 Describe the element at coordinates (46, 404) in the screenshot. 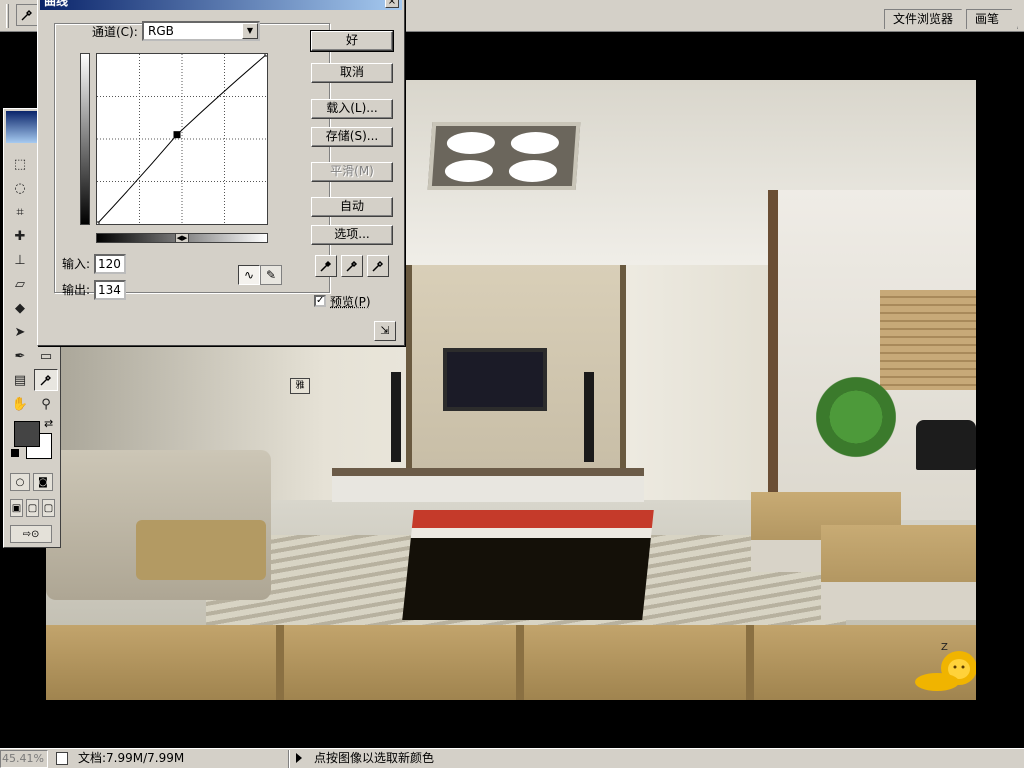

I see `zoom-icon: ⚲` at that location.